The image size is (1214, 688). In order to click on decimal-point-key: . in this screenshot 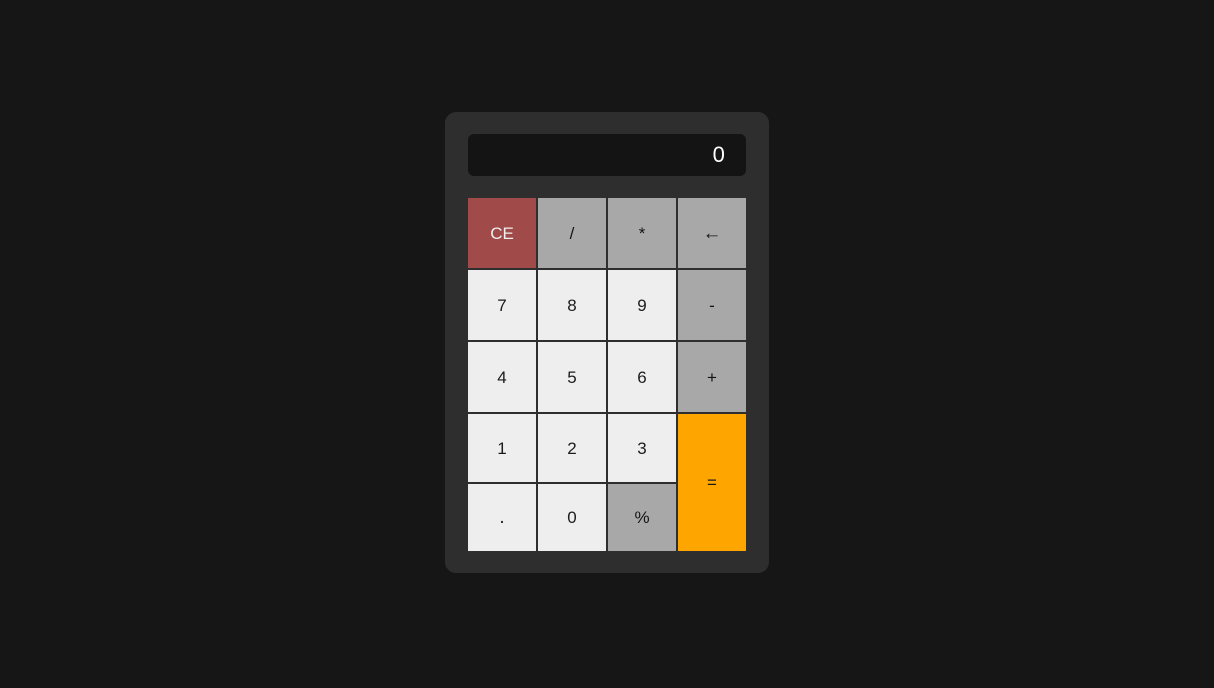, I will do `click(502, 517)`.